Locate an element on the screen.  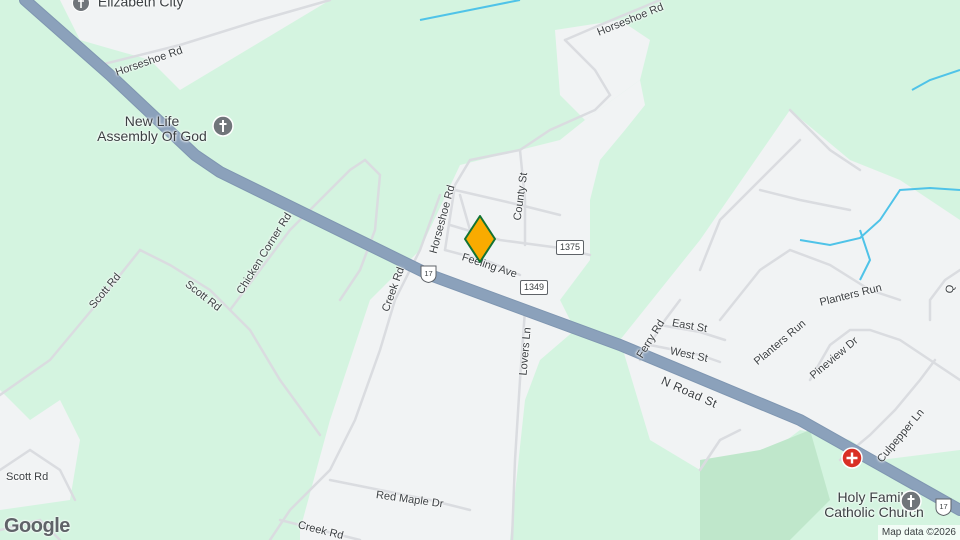
google-logo: Google is located at coordinates (37, 526).